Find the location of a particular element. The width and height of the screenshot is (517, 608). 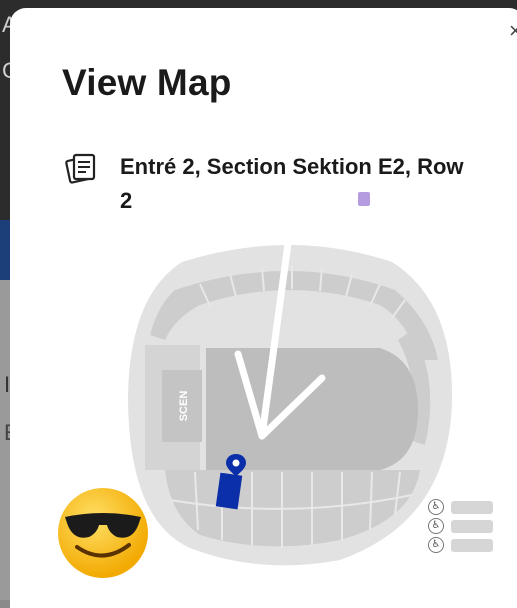

sunglasses-emoji is located at coordinates (103, 533).